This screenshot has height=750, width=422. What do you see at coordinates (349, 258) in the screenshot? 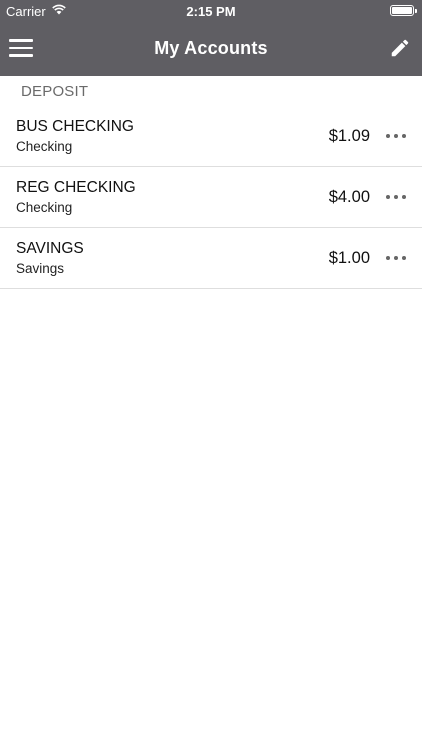
I see `account-balance: $1.00` at bounding box center [349, 258].